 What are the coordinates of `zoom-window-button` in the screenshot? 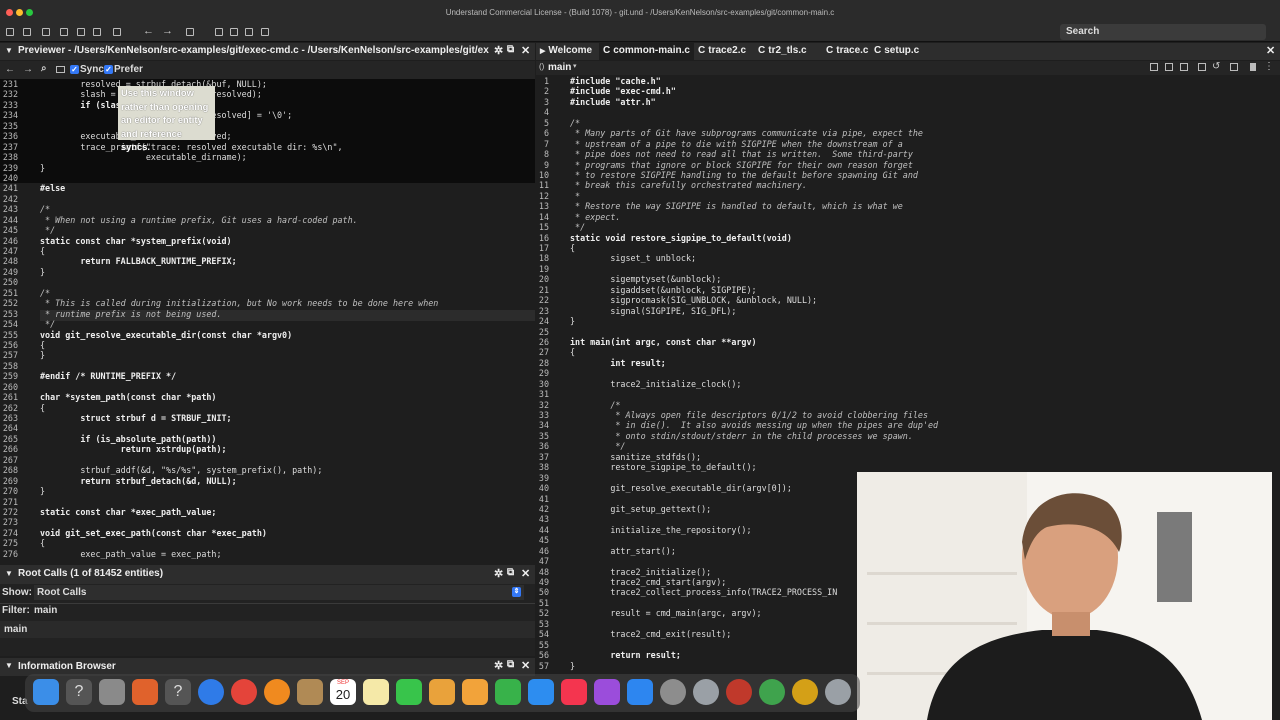 It's located at (29, 12).